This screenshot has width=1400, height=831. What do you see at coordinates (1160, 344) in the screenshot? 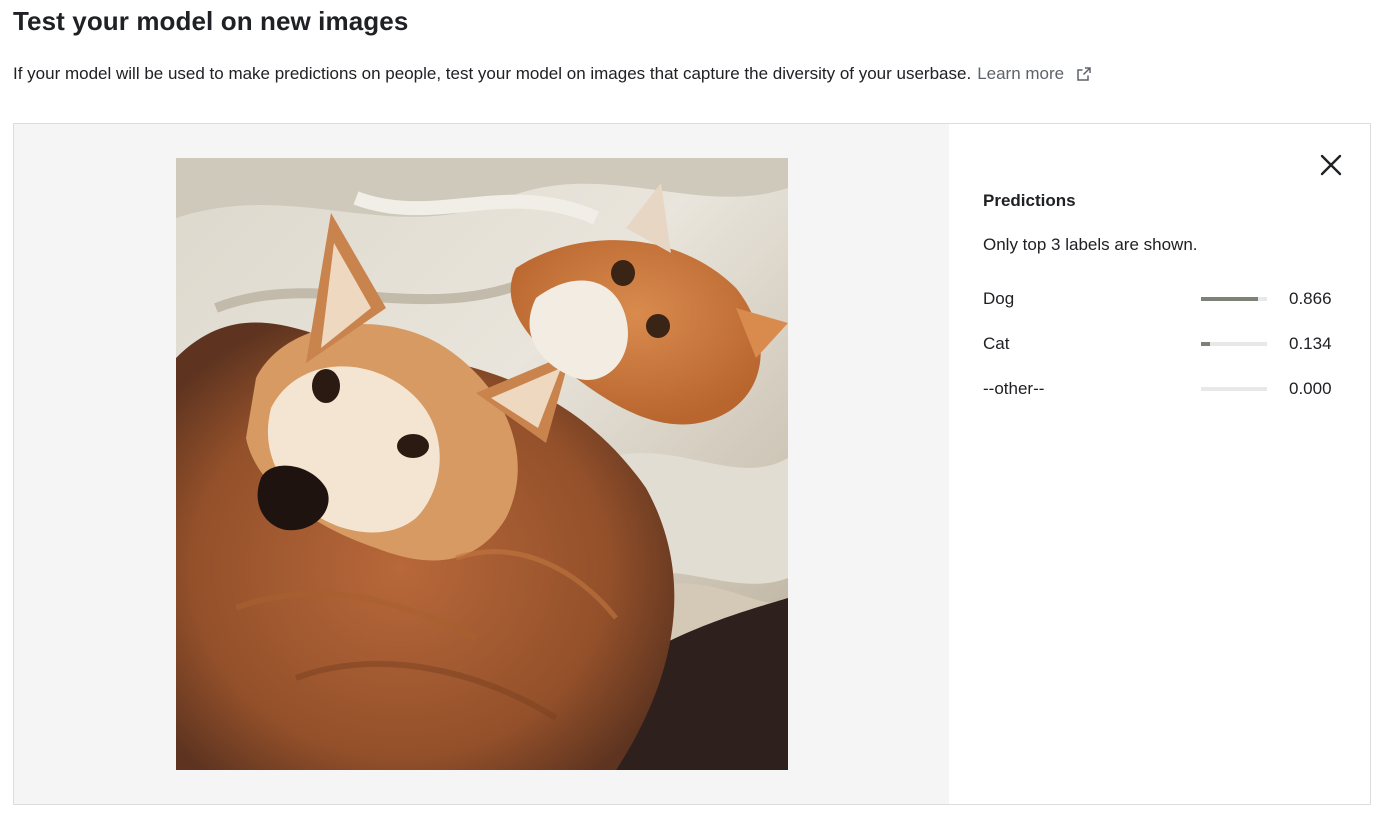
I see `prediction-row: Cat 0.134` at bounding box center [1160, 344].